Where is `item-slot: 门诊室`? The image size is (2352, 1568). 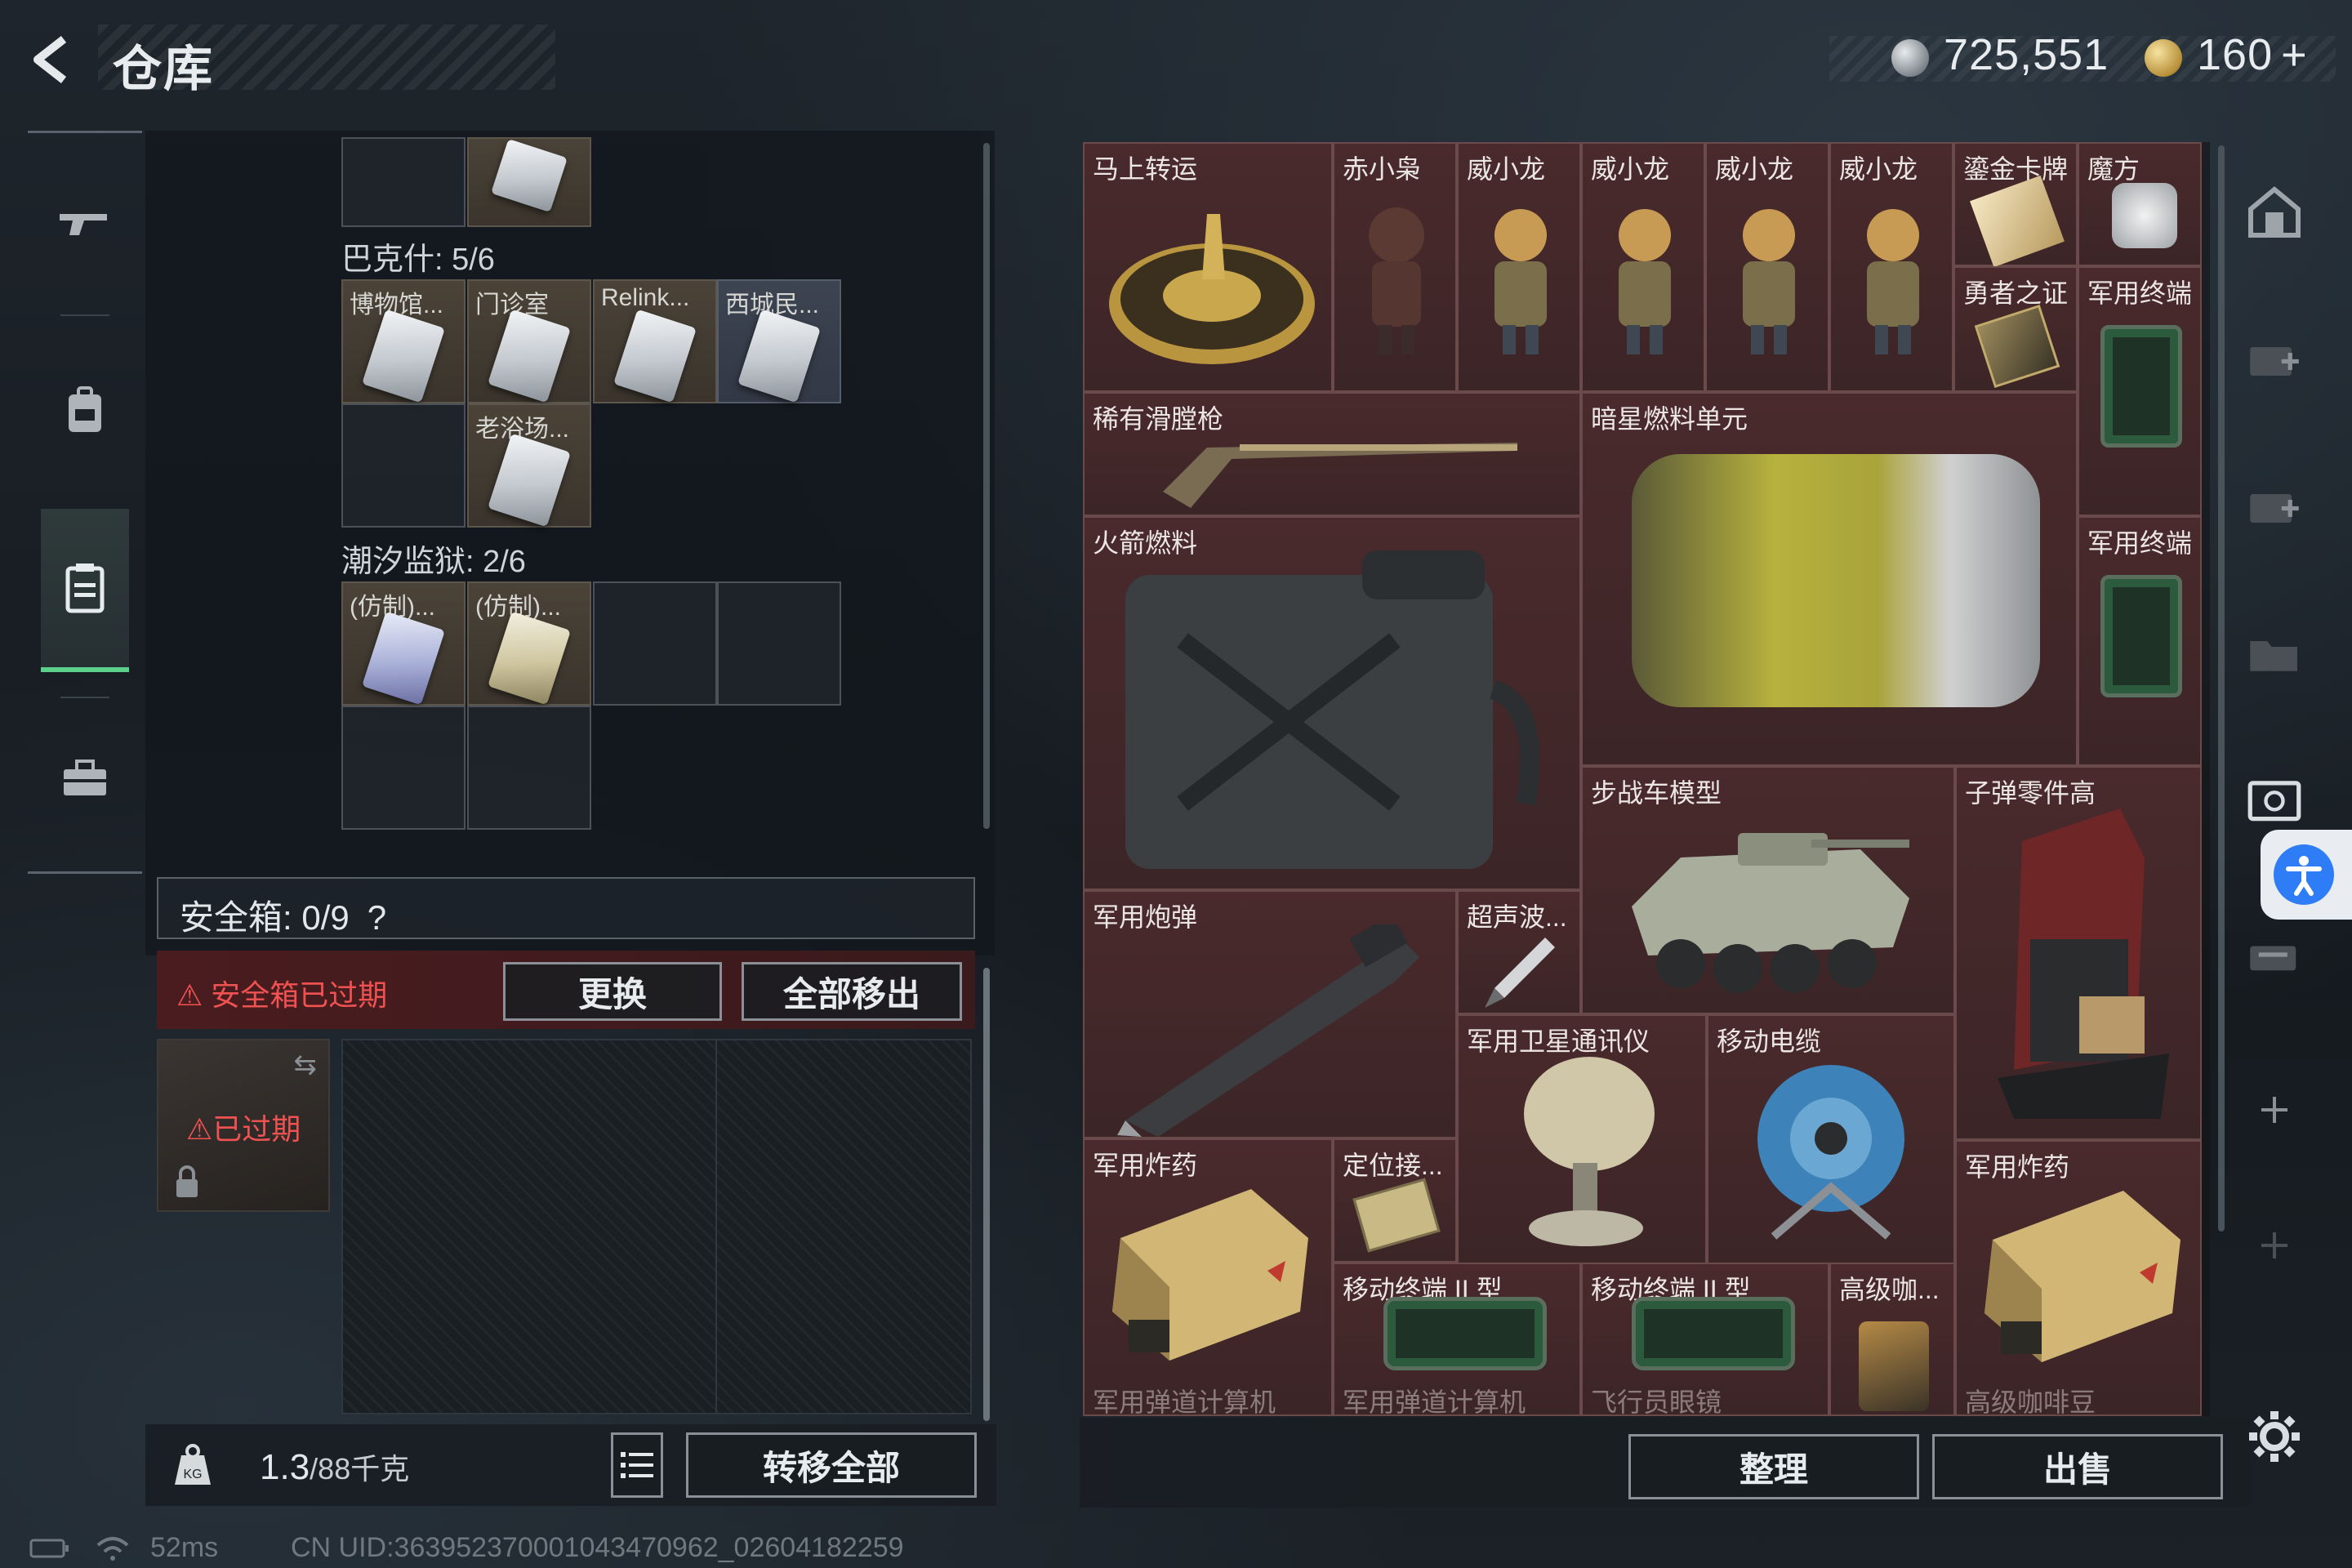
item-slot: 门诊室 is located at coordinates (529, 341).